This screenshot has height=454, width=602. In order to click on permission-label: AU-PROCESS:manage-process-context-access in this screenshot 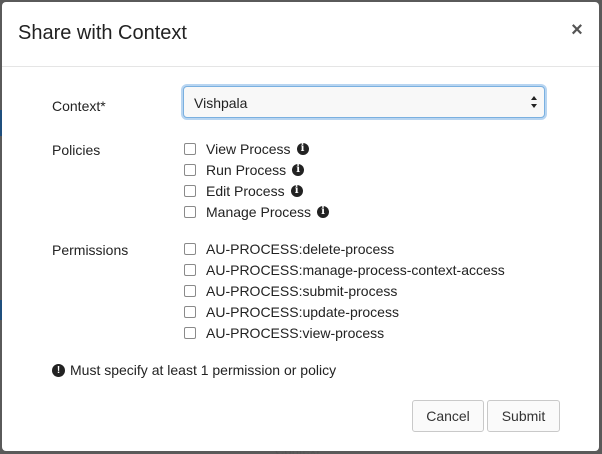, I will do `click(355, 270)`.